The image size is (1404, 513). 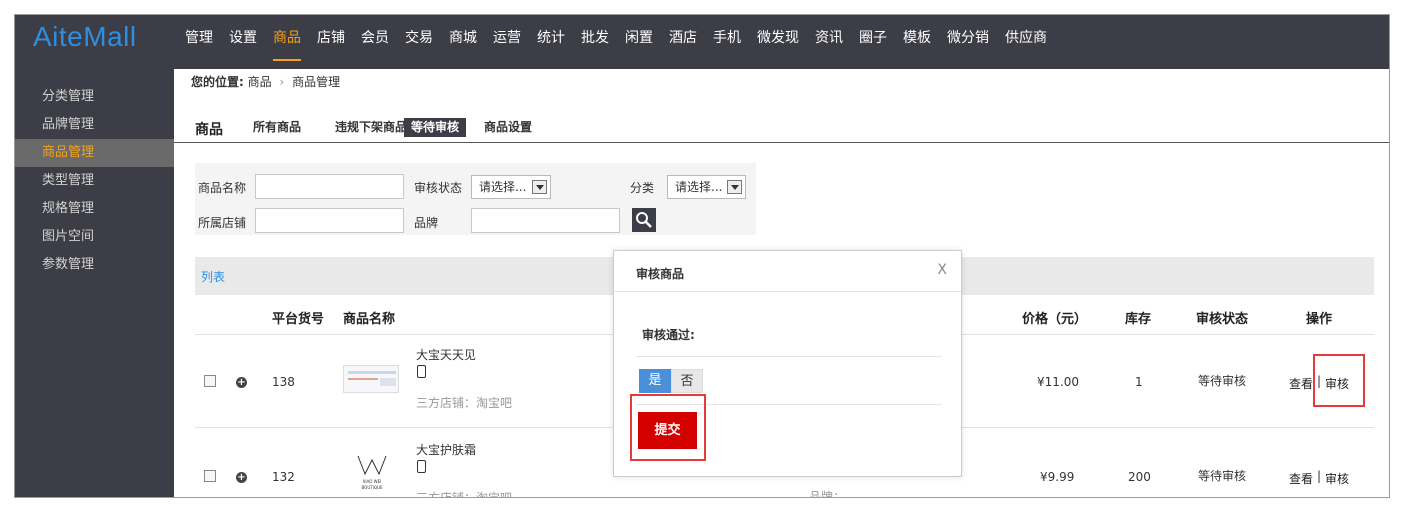 What do you see at coordinates (683, 42) in the screenshot?
I see `nav-item-hotel: 酒店` at bounding box center [683, 42].